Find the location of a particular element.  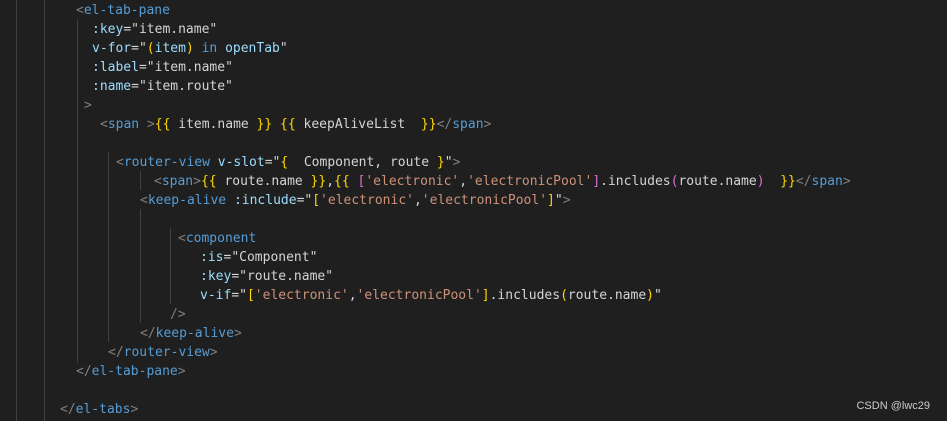

code-token: } is located at coordinates (440, 162).